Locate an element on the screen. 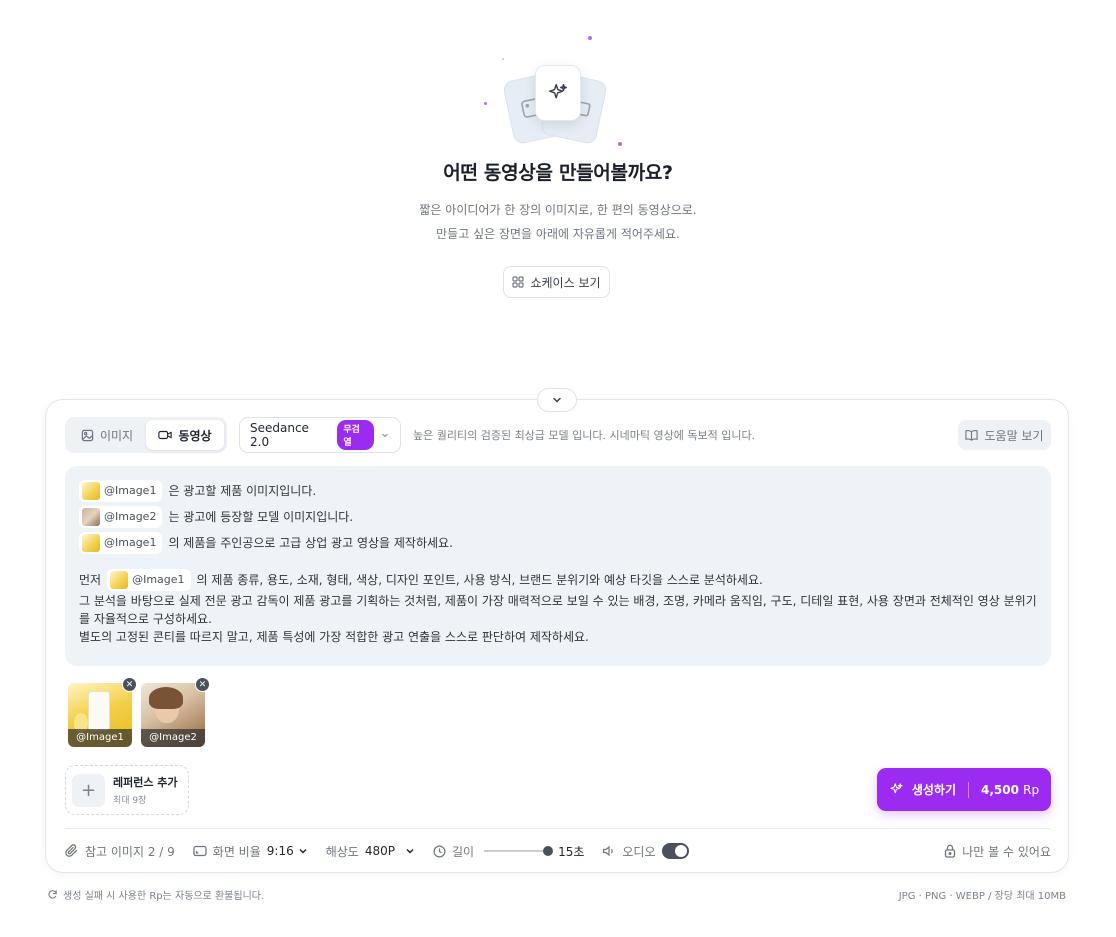 This screenshot has height=937, width=1116. prompt-text: 은 광고할 제품 이미지입니다. is located at coordinates (242, 491).